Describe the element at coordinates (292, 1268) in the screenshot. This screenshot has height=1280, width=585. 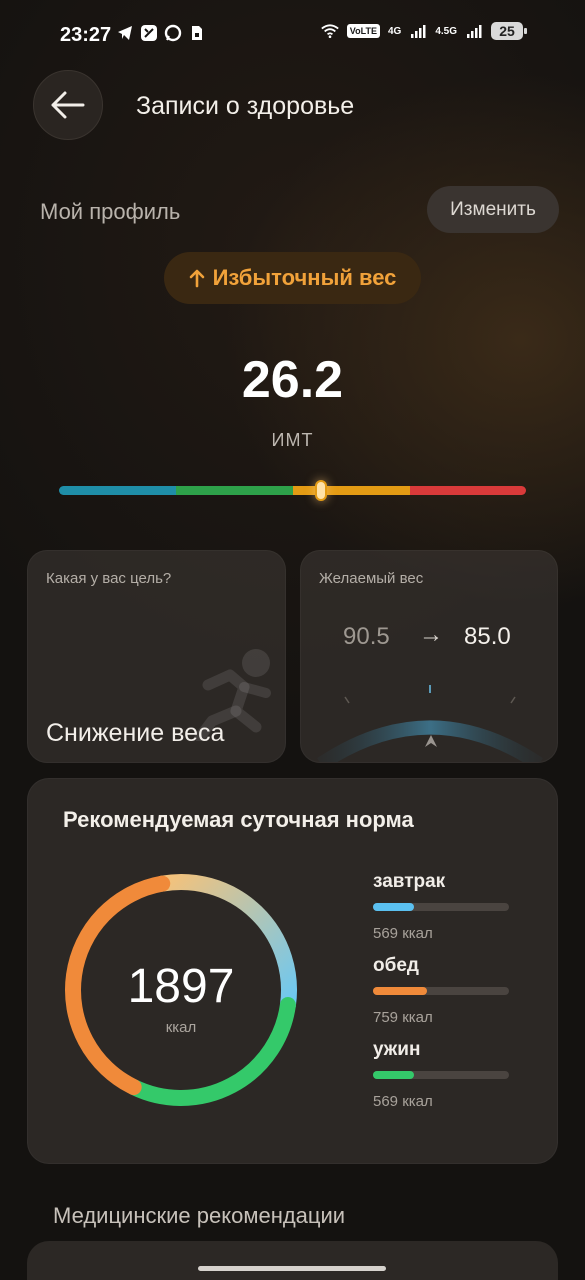
I see `home-indicator` at that location.